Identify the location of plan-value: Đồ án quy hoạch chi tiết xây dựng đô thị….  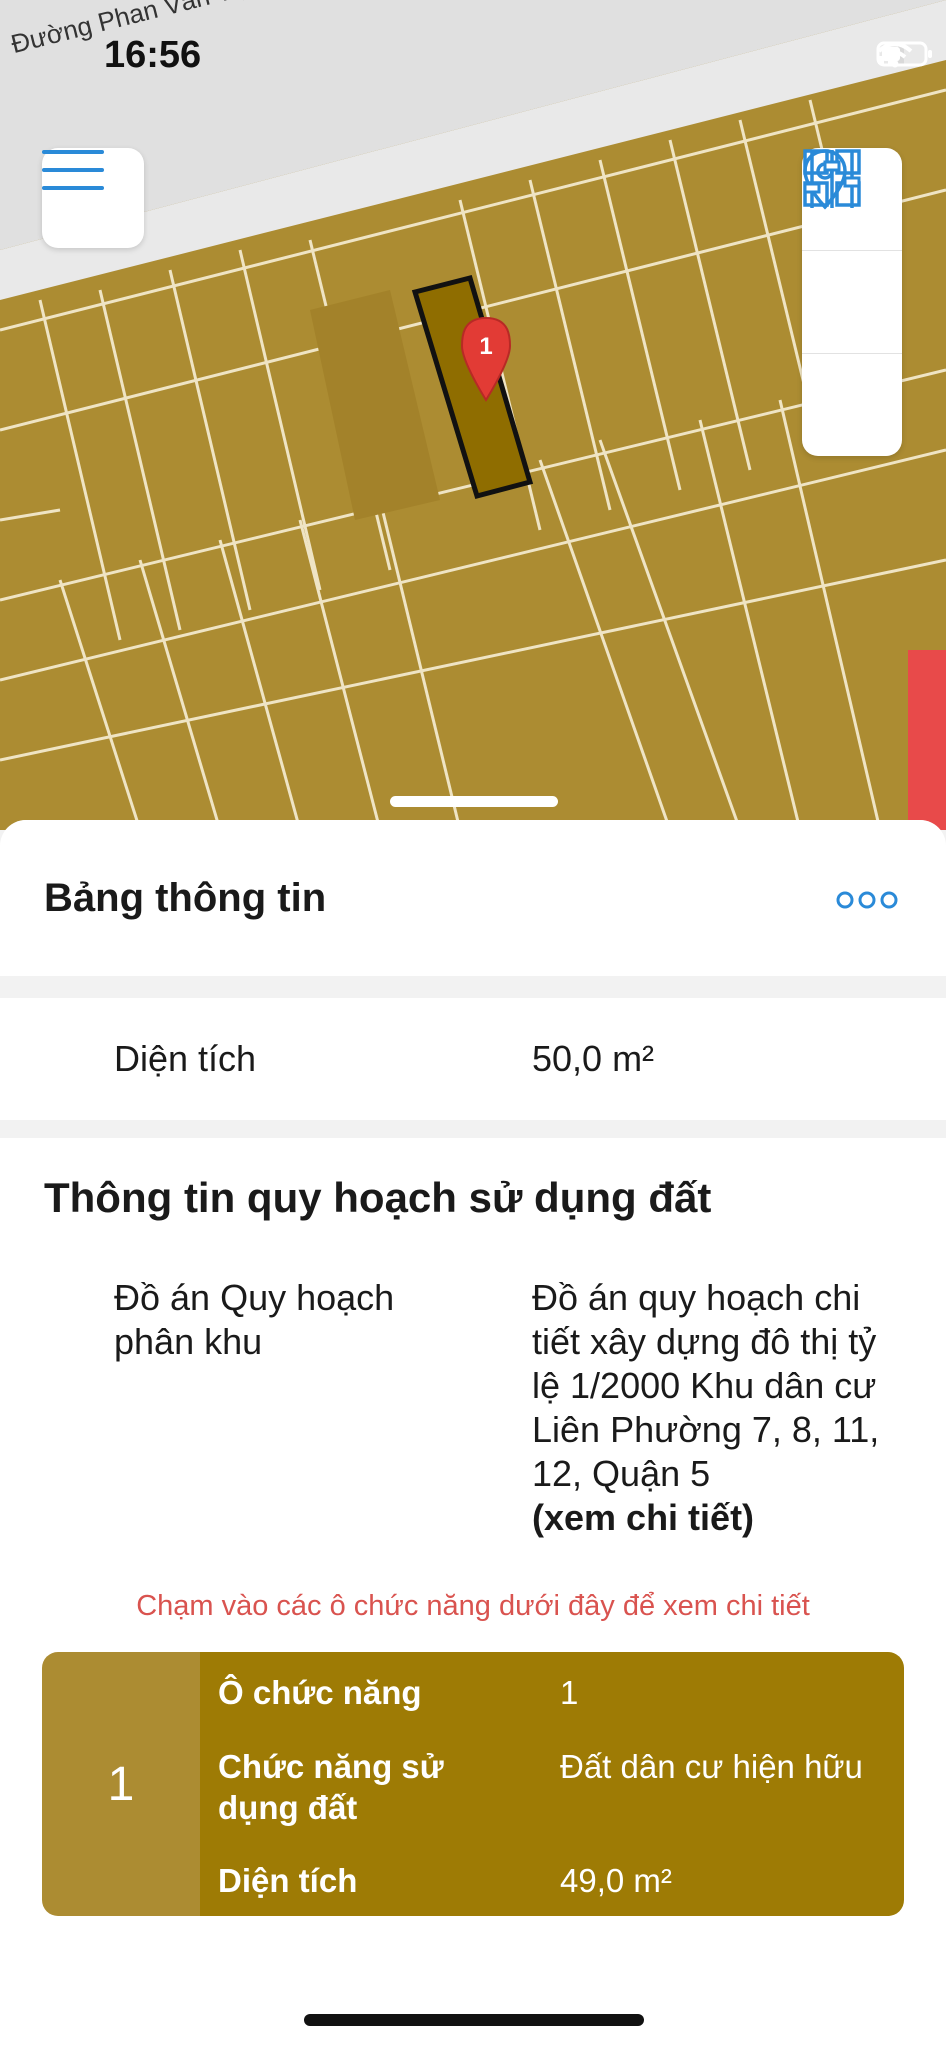
(722, 1408).